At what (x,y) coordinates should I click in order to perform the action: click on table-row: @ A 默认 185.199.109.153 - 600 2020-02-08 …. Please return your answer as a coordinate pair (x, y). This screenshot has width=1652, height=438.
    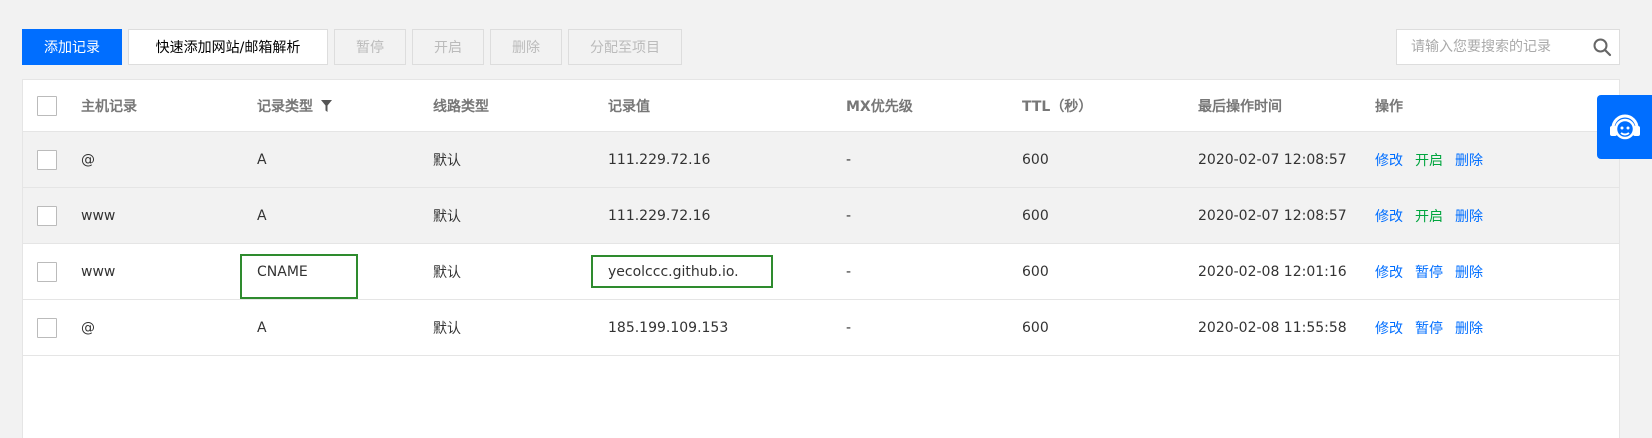
    Looking at the image, I should click on (821, 328).